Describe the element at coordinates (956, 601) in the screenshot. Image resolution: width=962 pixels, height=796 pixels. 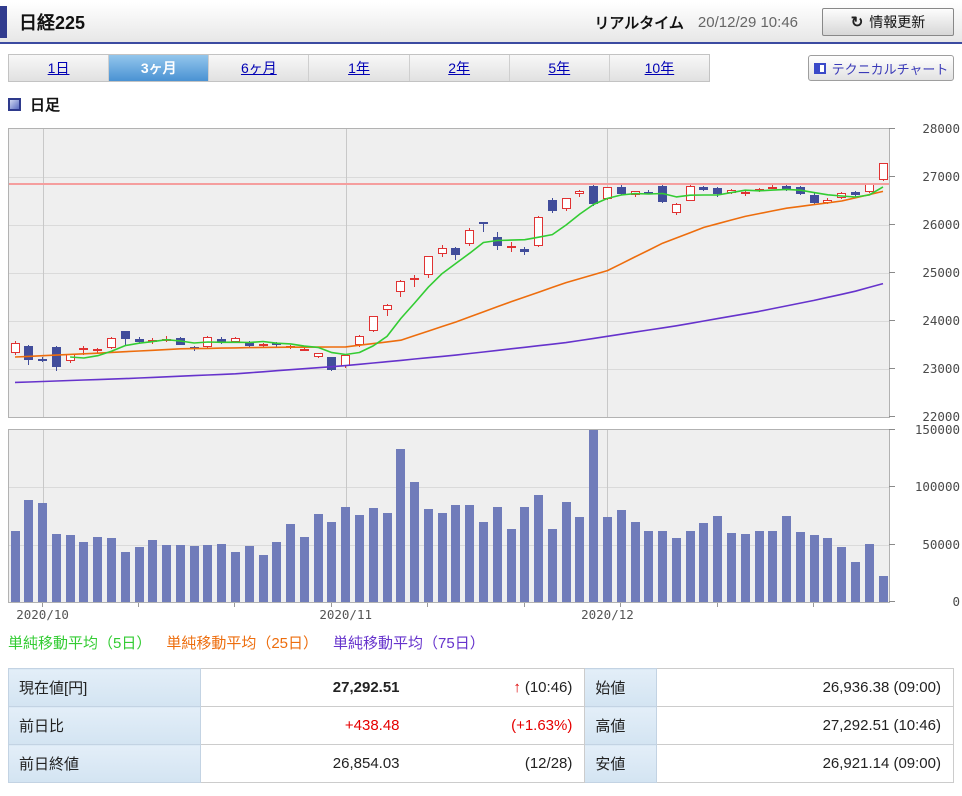
I see `volume-axis-label: 0` at that location.